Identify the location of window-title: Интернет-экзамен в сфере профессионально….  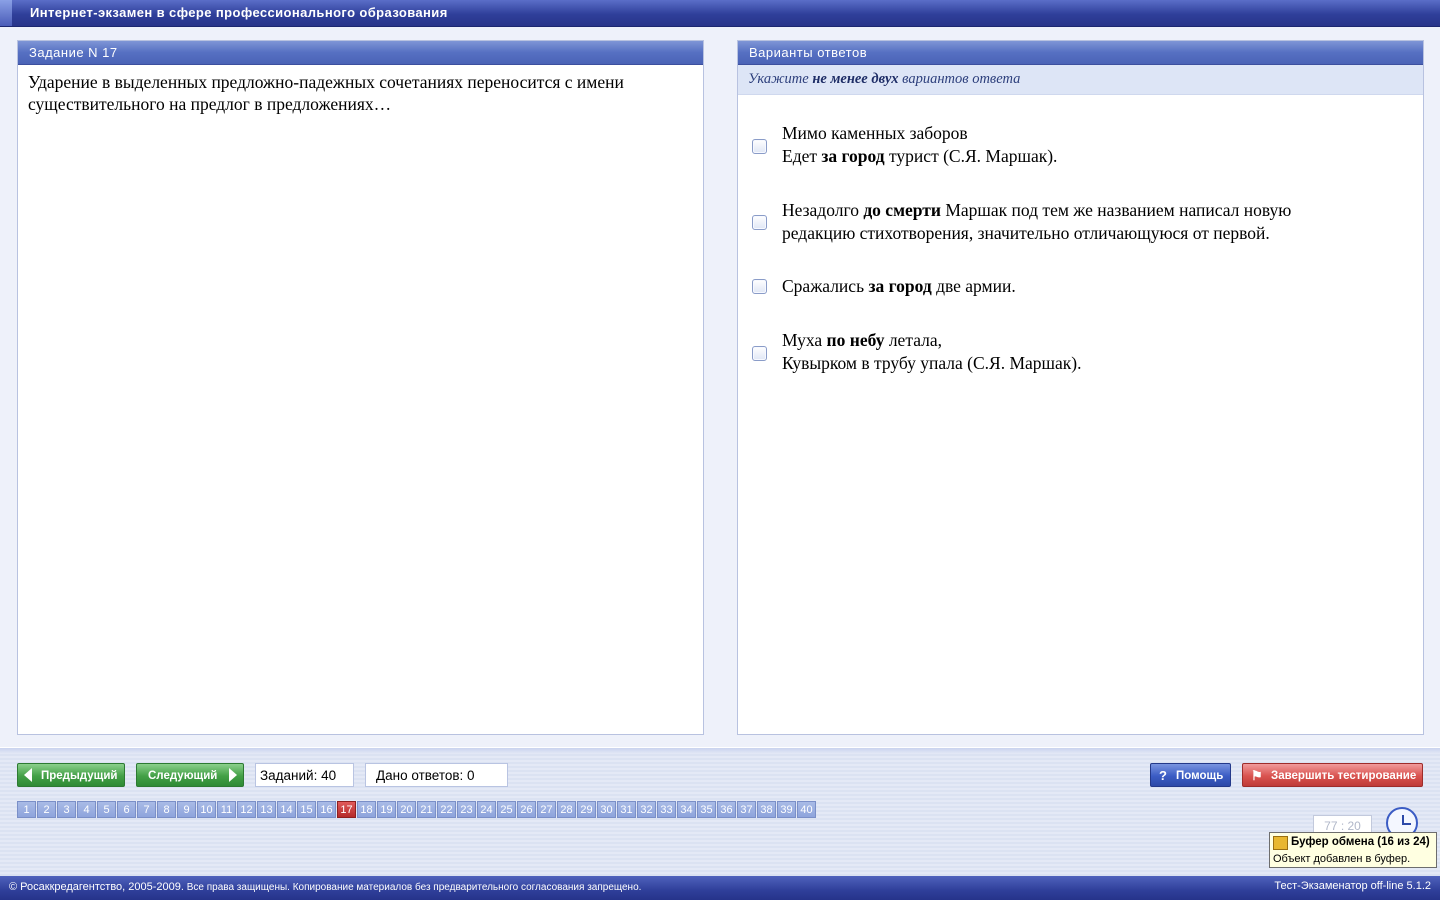
(239, 12).